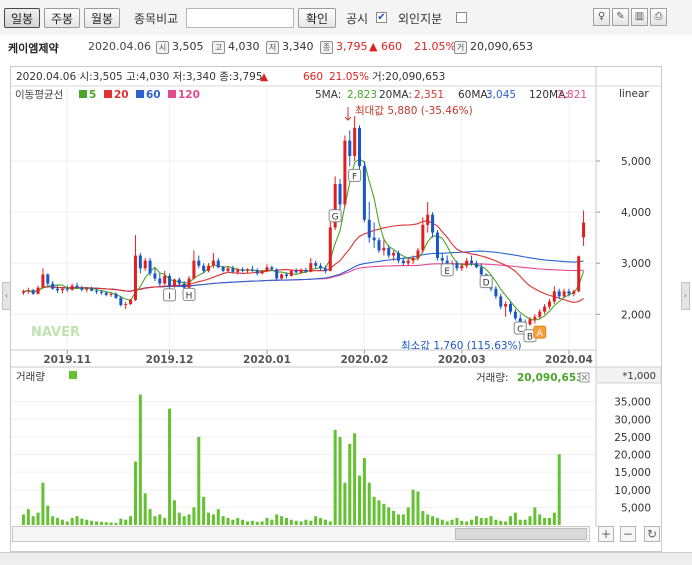 The height and width of the screenshot is (565, 692). What do you see at coordinates (606, 534) in the screenshot?
I see `zoom-in-icon: +` at bounding box center [606, 534].